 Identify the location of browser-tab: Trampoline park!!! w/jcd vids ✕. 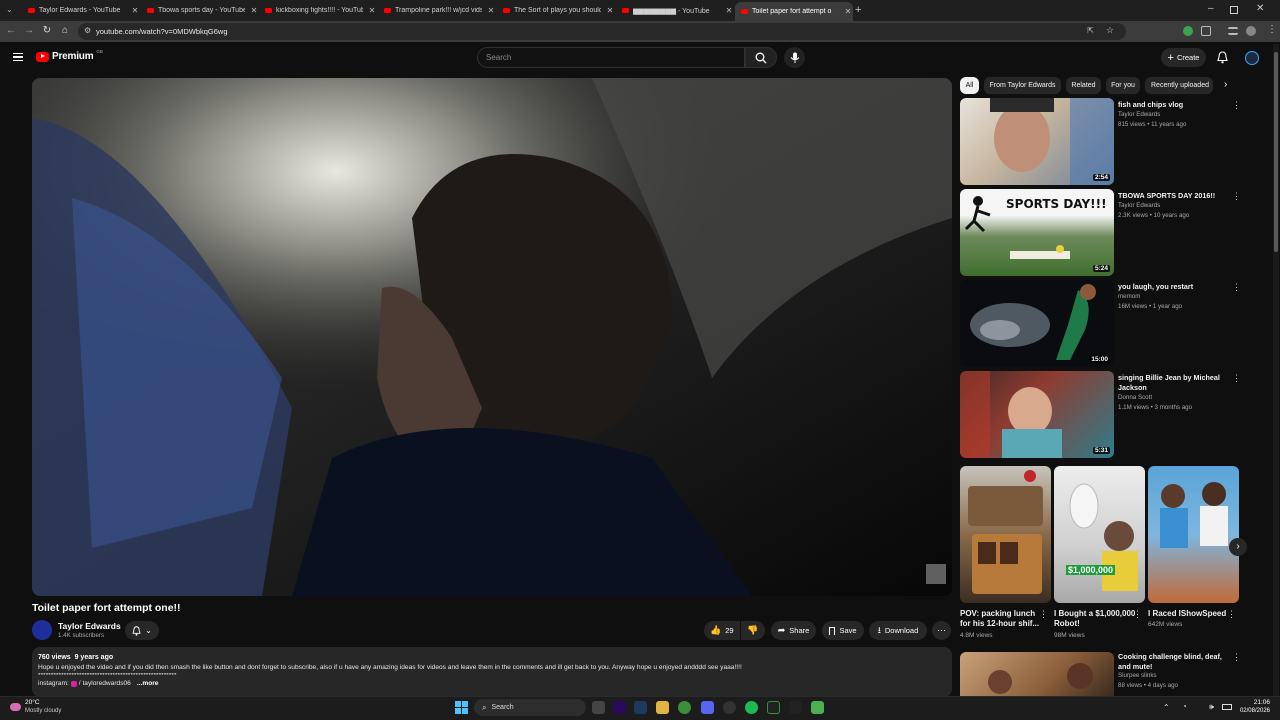
(437, 10).